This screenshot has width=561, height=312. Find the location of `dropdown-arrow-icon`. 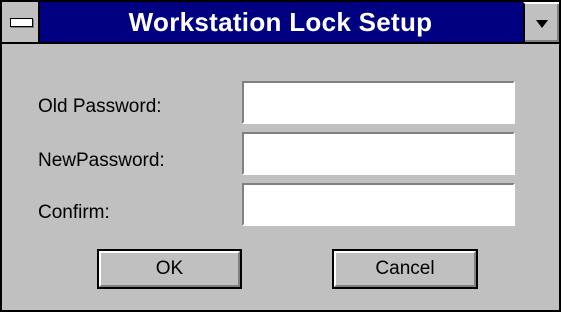

dropdown-arrow-icon is located at coordinates (542, 24).